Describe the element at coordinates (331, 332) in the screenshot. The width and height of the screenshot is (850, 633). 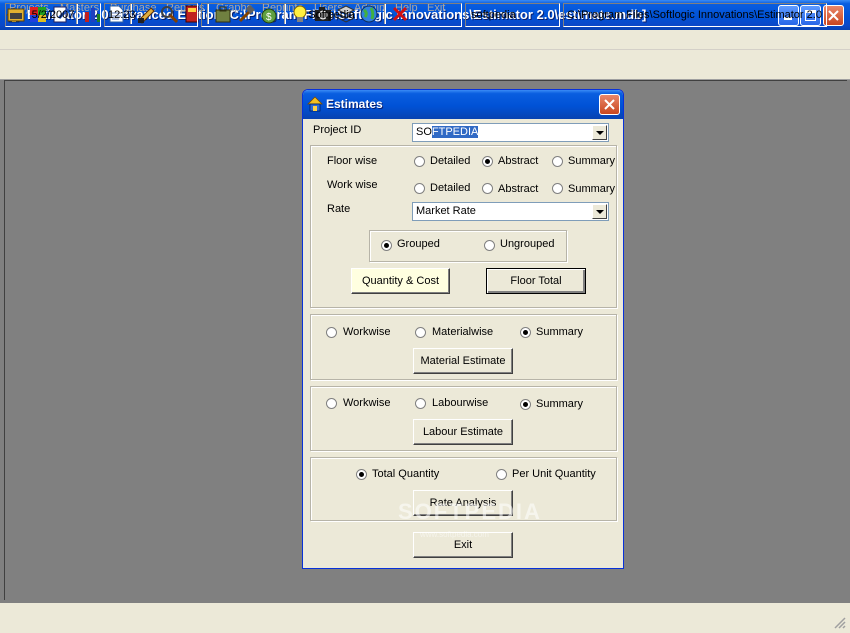
I see `material-workwise-radio` at that location.